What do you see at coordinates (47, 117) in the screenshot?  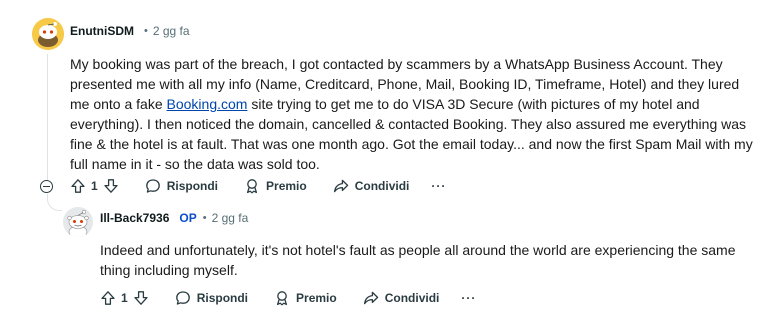 I see `thread-line` at bounding box center [47, 117].